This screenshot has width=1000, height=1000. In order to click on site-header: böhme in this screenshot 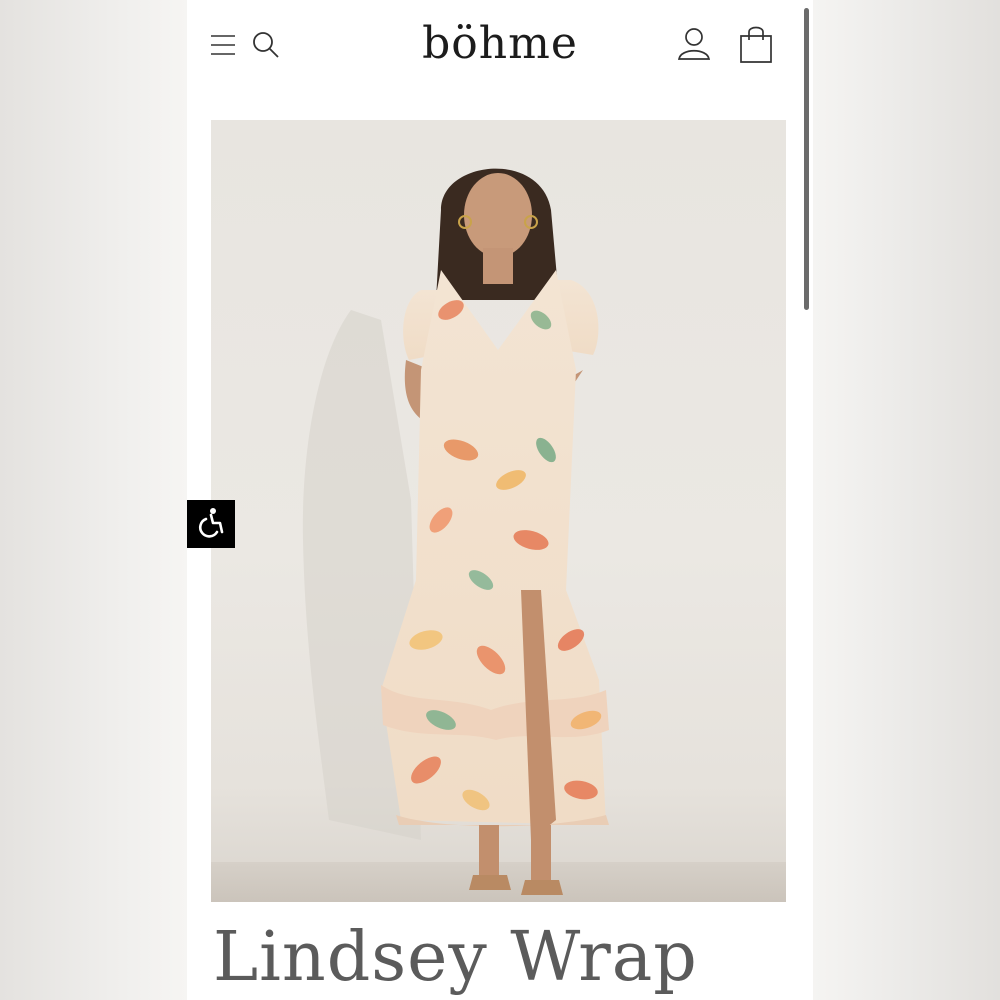, I will do `click(500, 46)`.